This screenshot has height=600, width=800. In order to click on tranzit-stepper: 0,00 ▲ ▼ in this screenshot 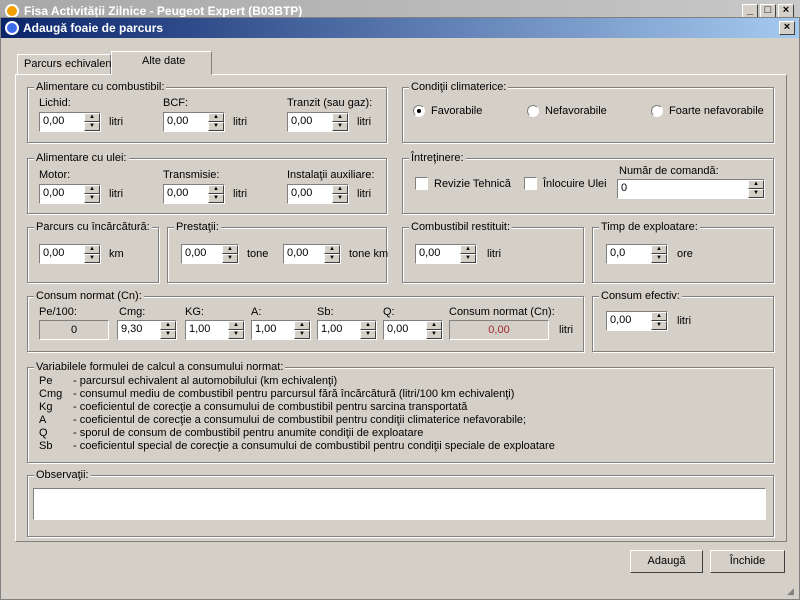, I will do `click(318, 122)`.